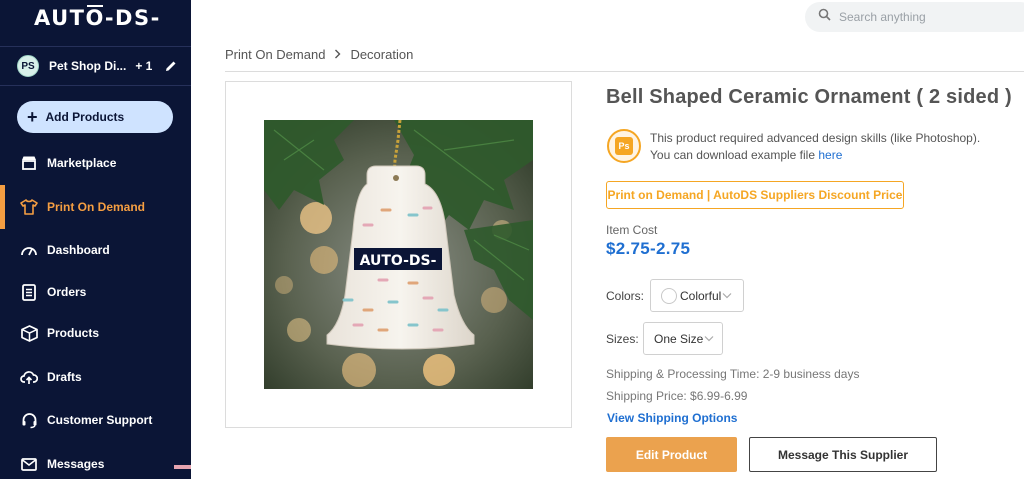 Image resolution: width=1024 pixels, height=479 pixels. What do you see at coordinates (669, 295) in the screenshot?
I see `color-swatch` at bounding box center [669, 295].